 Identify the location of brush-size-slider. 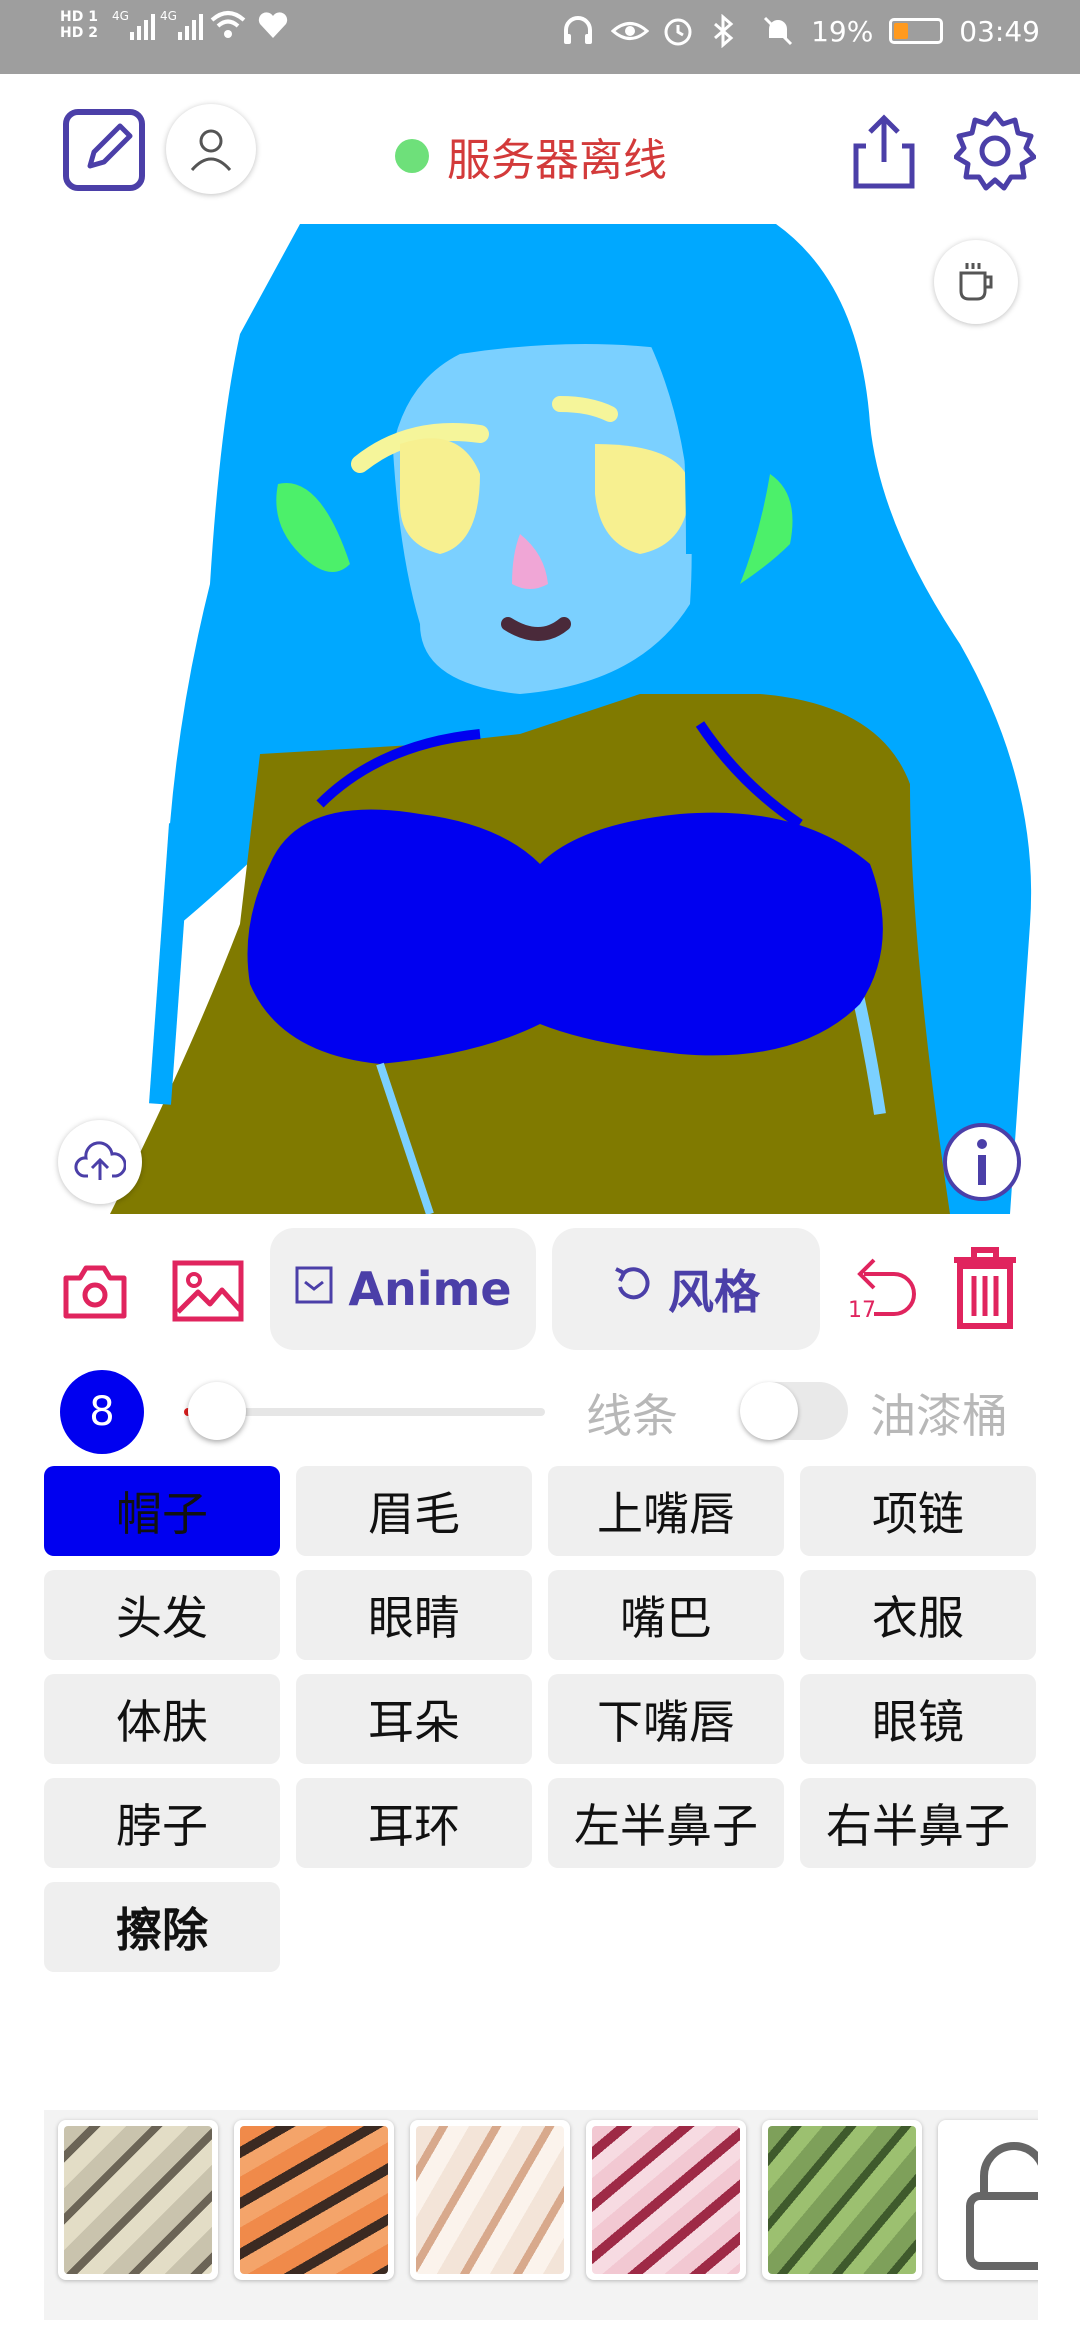
(217, 1411).